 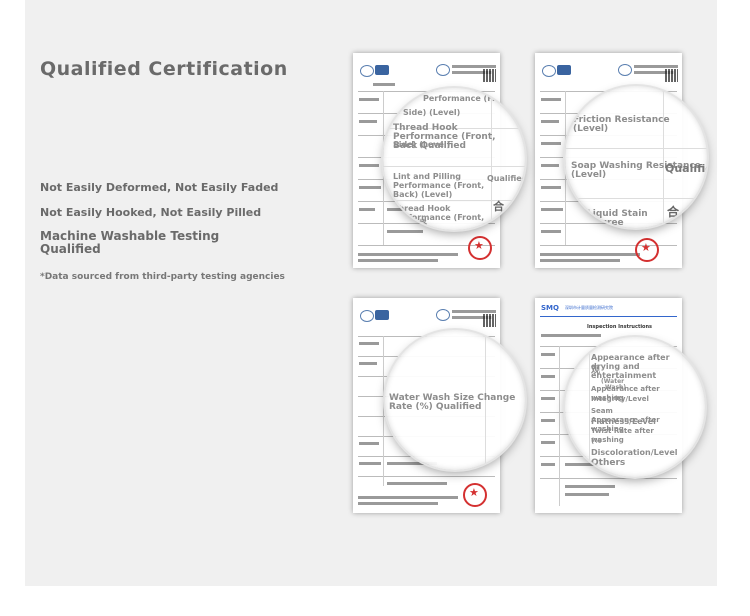 What do you see at coordinates (151, 212) in the screenshot?
I see `feature-hook-pill: Not Easily Hooked, Not Easily Pilled` at bounding box center [151, 212].